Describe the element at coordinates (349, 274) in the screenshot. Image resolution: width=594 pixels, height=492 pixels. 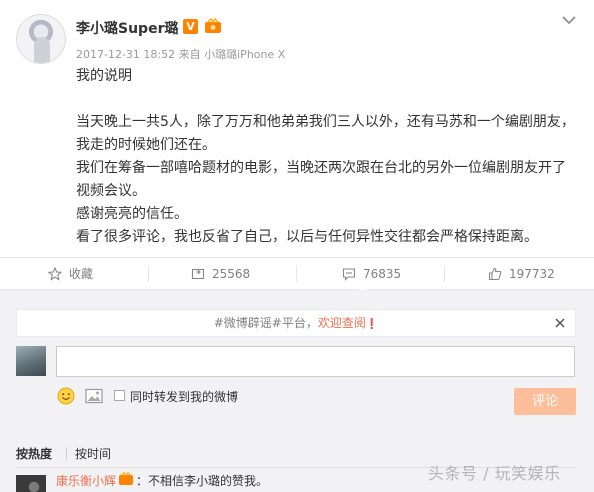
I see `comment-icon` at that location.